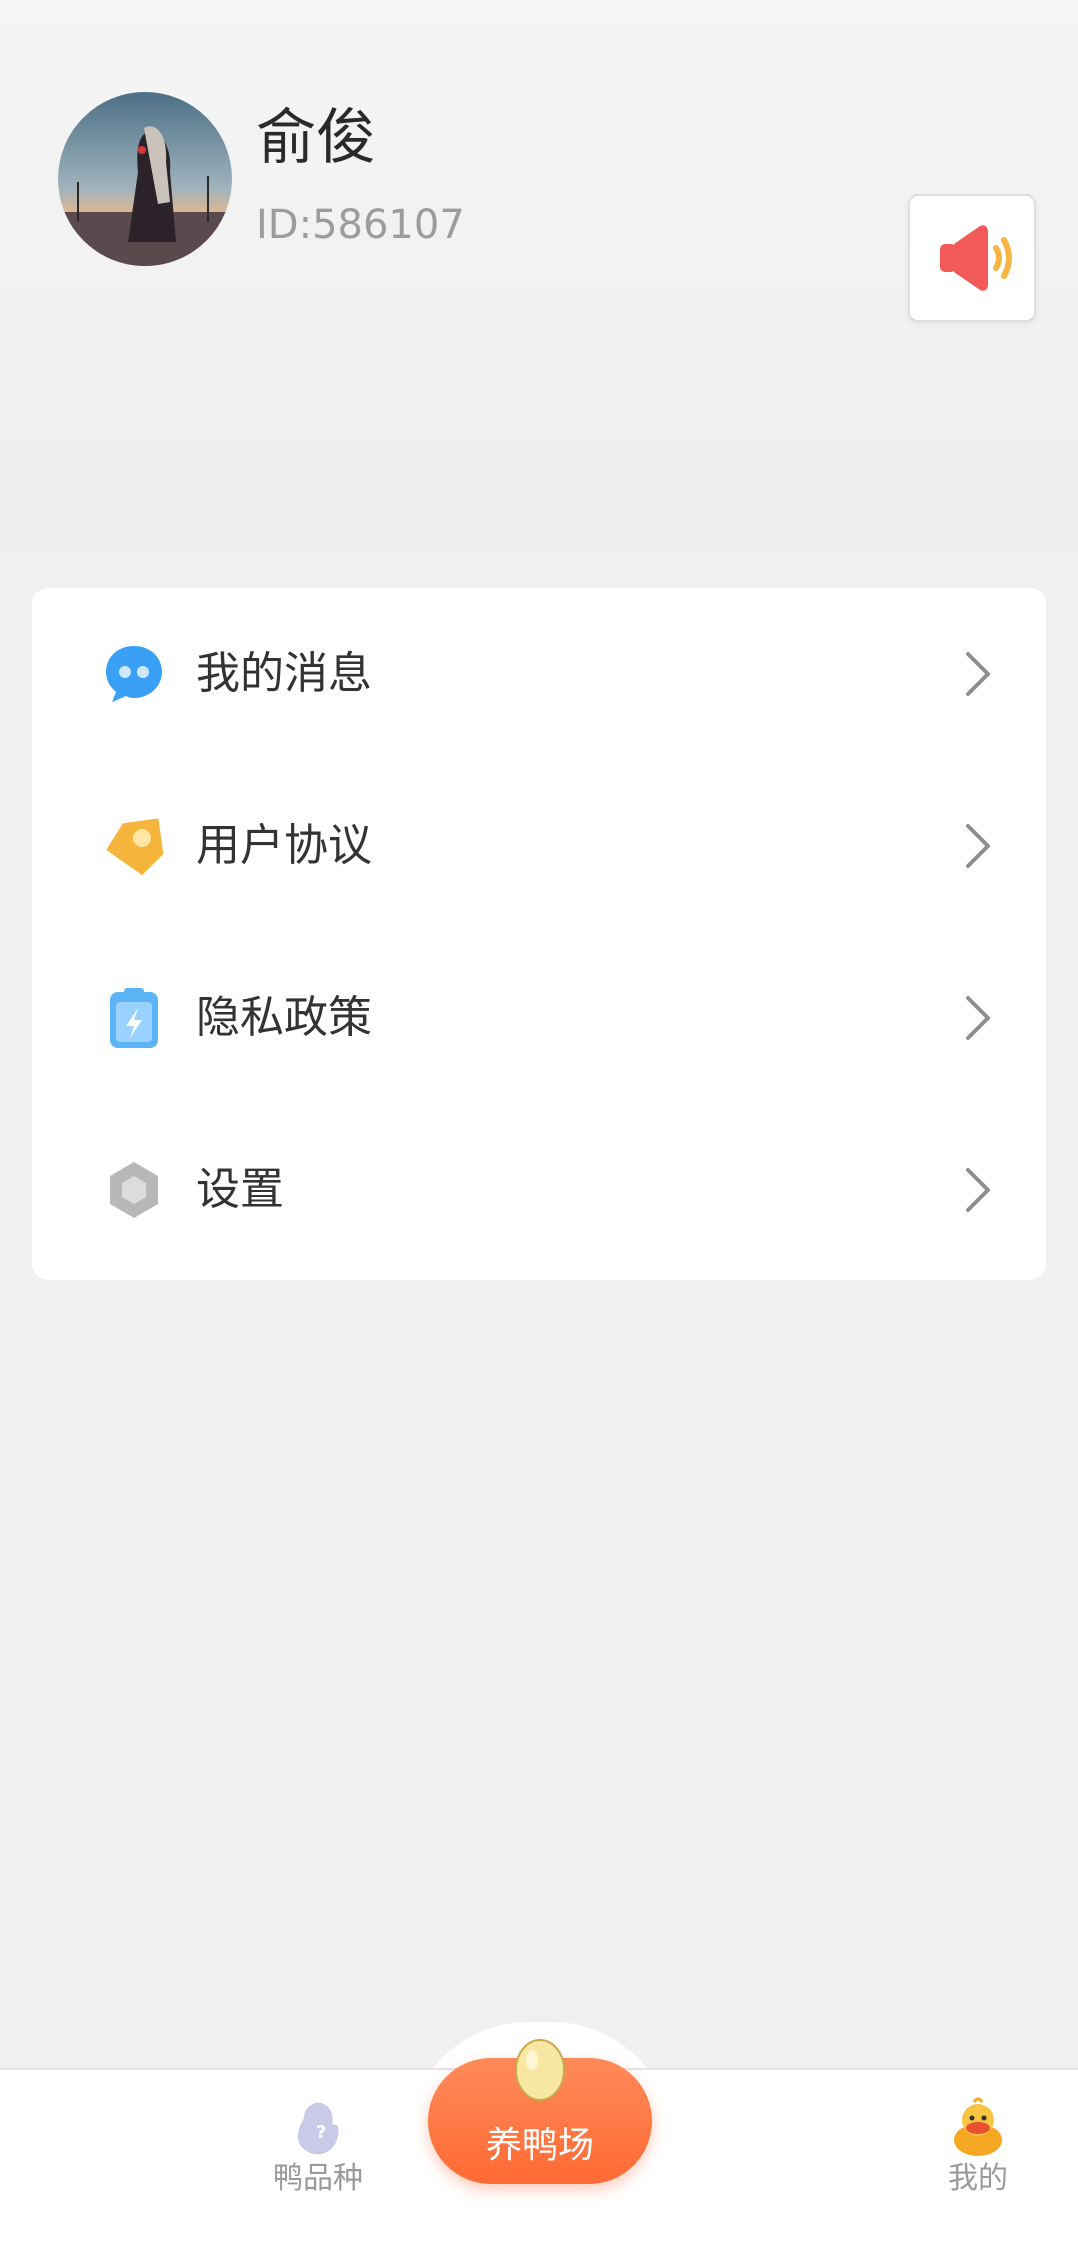 This screenshot has width=1078, height=2242. What do you see at coordinates (284, 1017) in the screenshot?
I see `menu-item-label: 隐私政策` at bounding box center [284, 1017].